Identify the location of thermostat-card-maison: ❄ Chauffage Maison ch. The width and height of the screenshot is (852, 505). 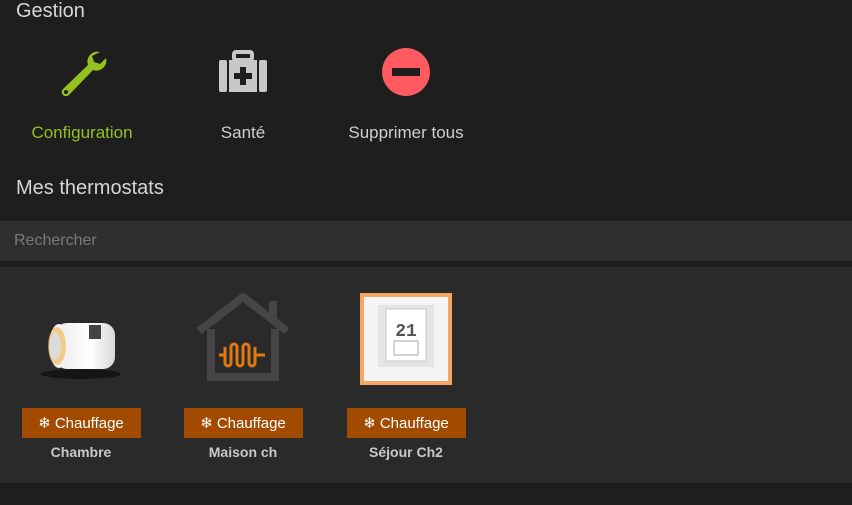
(243, 375).